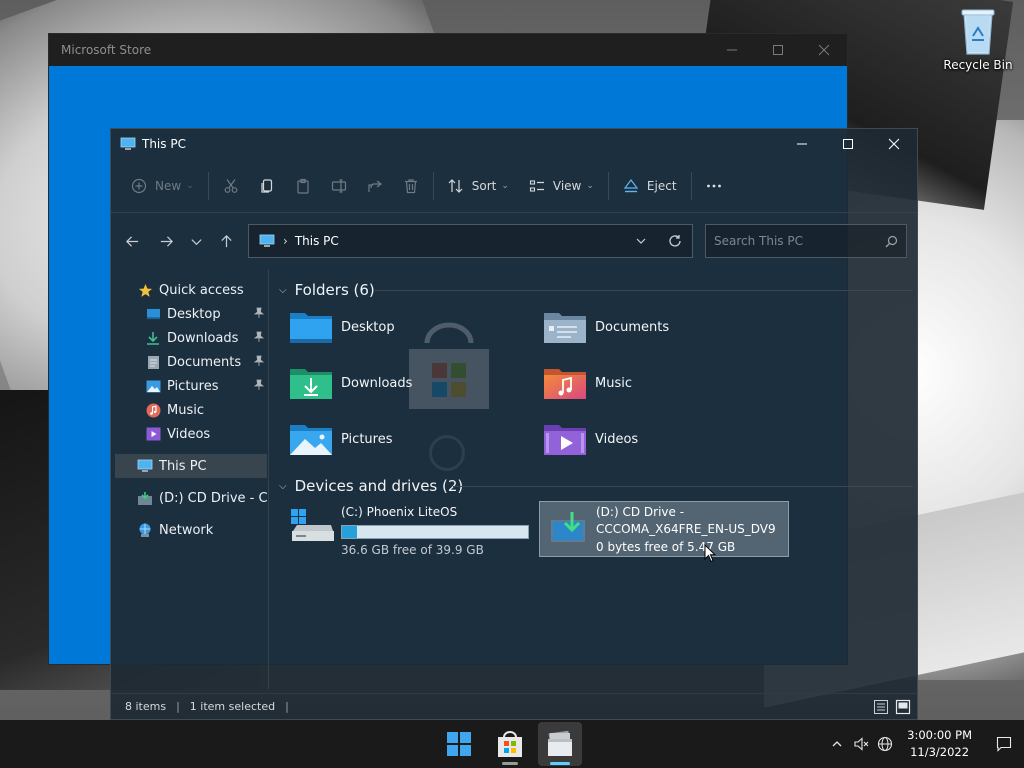  I want to click on clock: 3:00:00 PM 11/3/2022, so click(939, 744).